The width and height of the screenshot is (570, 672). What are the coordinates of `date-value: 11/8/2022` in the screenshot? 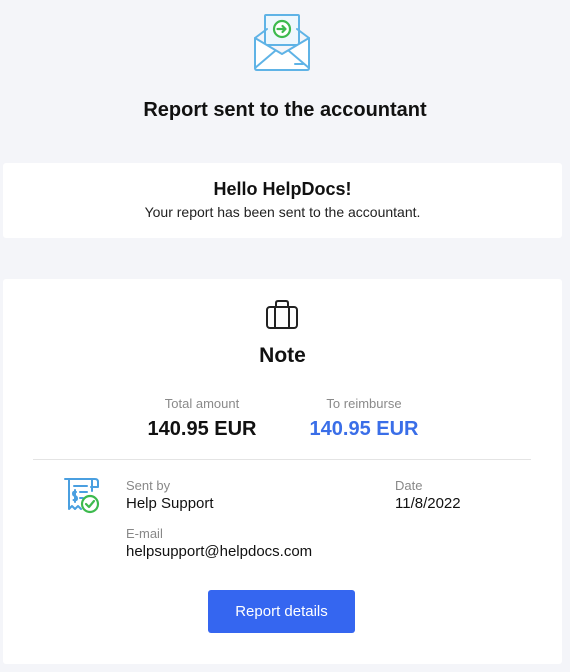 It's located at (428, 503).